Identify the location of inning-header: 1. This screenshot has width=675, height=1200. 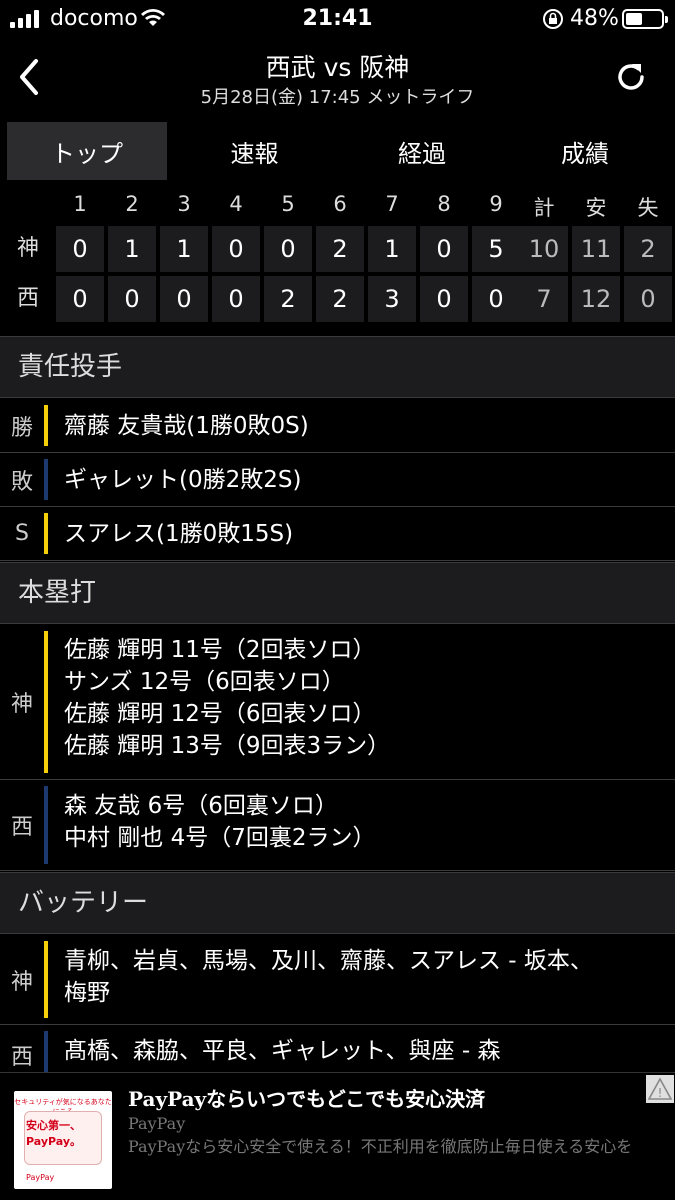
(80, 204).